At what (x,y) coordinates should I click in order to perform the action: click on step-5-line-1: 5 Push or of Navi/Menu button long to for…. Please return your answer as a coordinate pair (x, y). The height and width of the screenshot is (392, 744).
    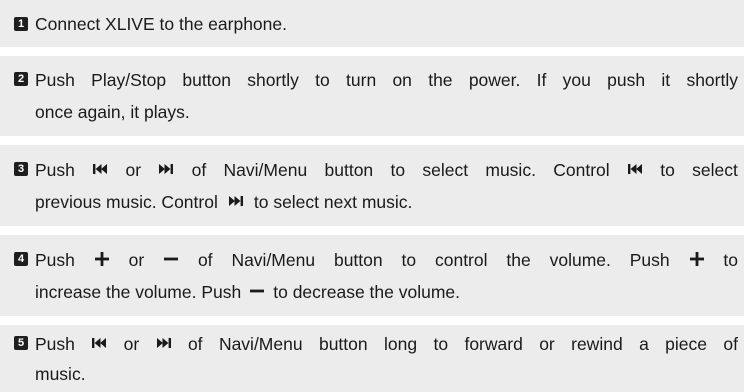
    Looking at the image, I should click on (376, 344).